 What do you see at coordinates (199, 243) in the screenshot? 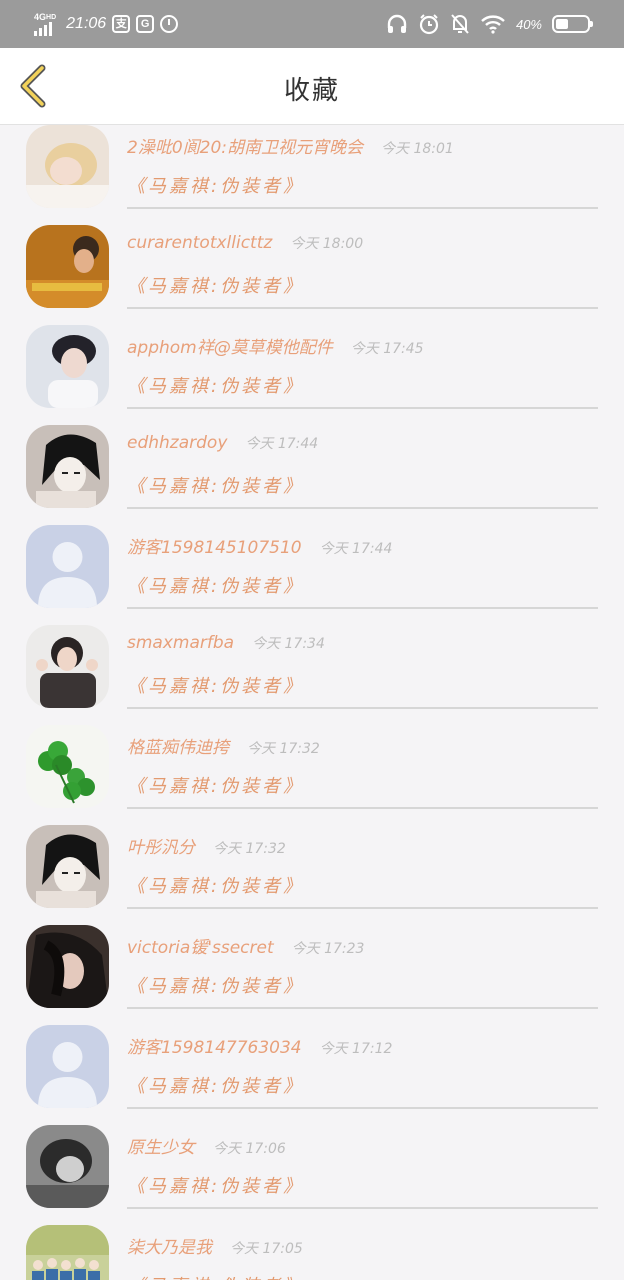
I see `user-name: curarentotxllicttz` at bounding box center [199, 243].